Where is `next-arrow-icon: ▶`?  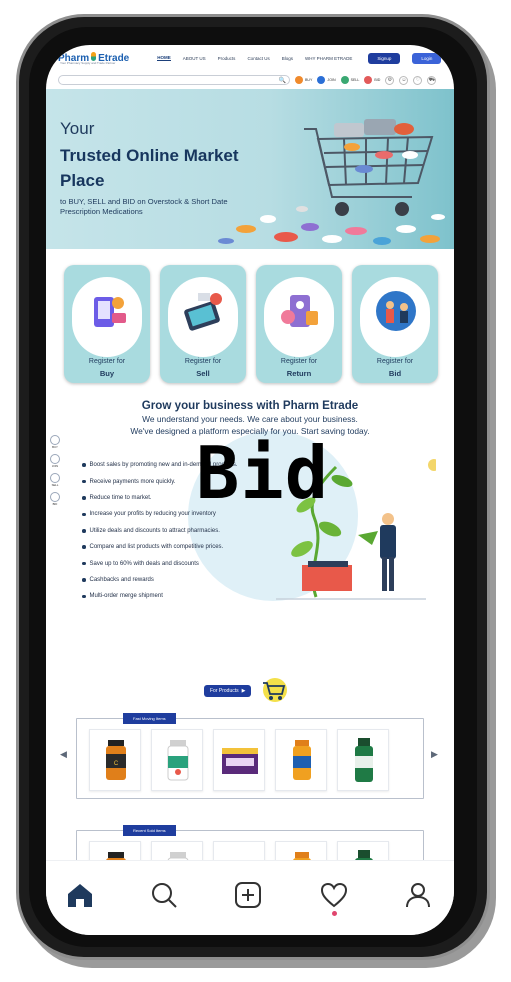 next-arrow-icon: ▶ is located at coordinates (434, 754).